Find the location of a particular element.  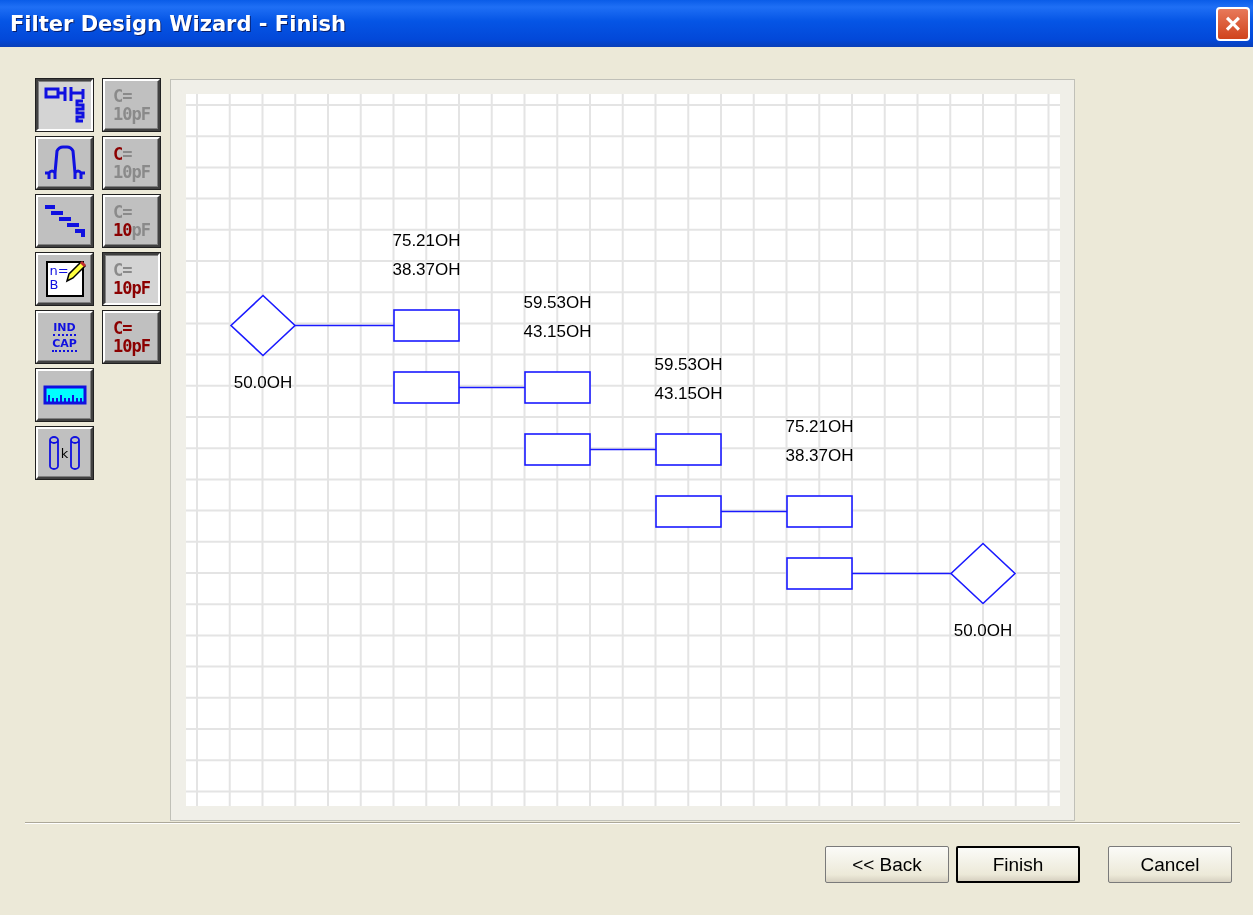

window-title: Filter Design Wizard - Finish is located at coordinates (178, 23).